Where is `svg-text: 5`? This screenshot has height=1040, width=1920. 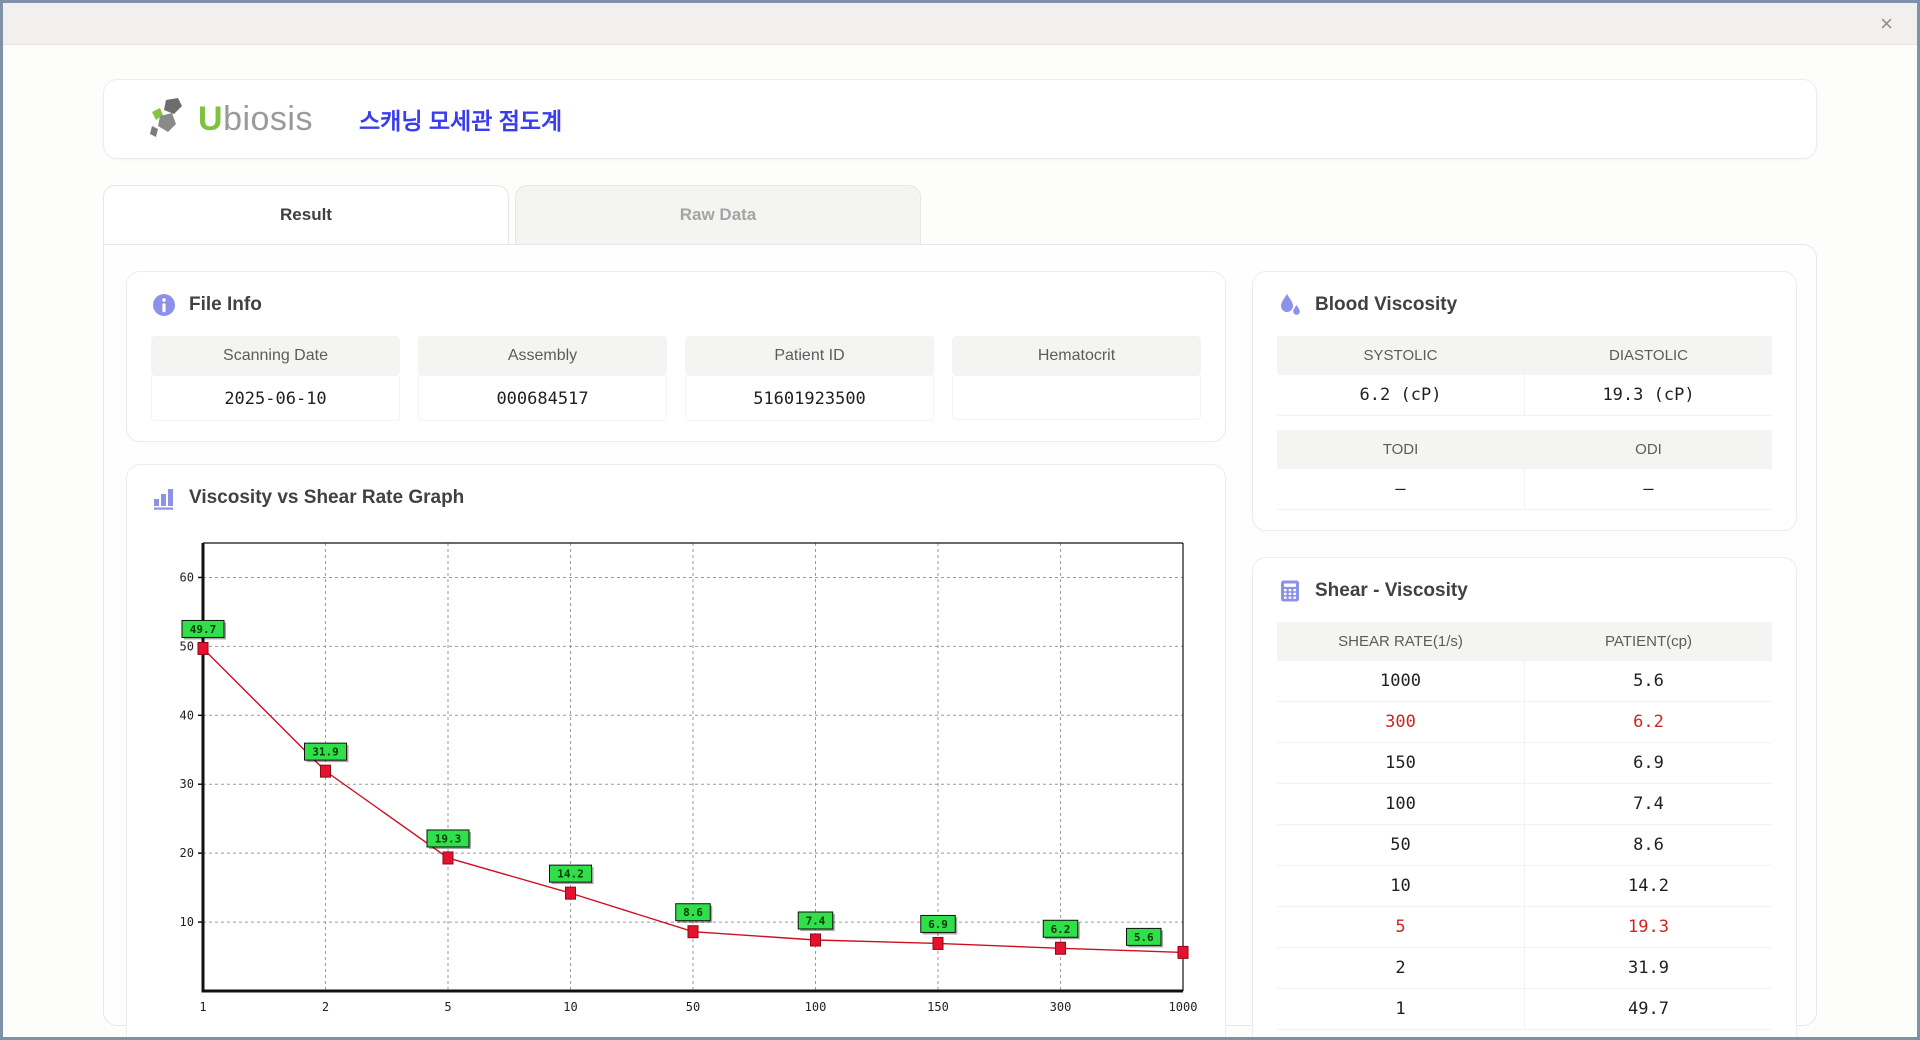
svg-text: 5 is located at coordinates (447, 1007).